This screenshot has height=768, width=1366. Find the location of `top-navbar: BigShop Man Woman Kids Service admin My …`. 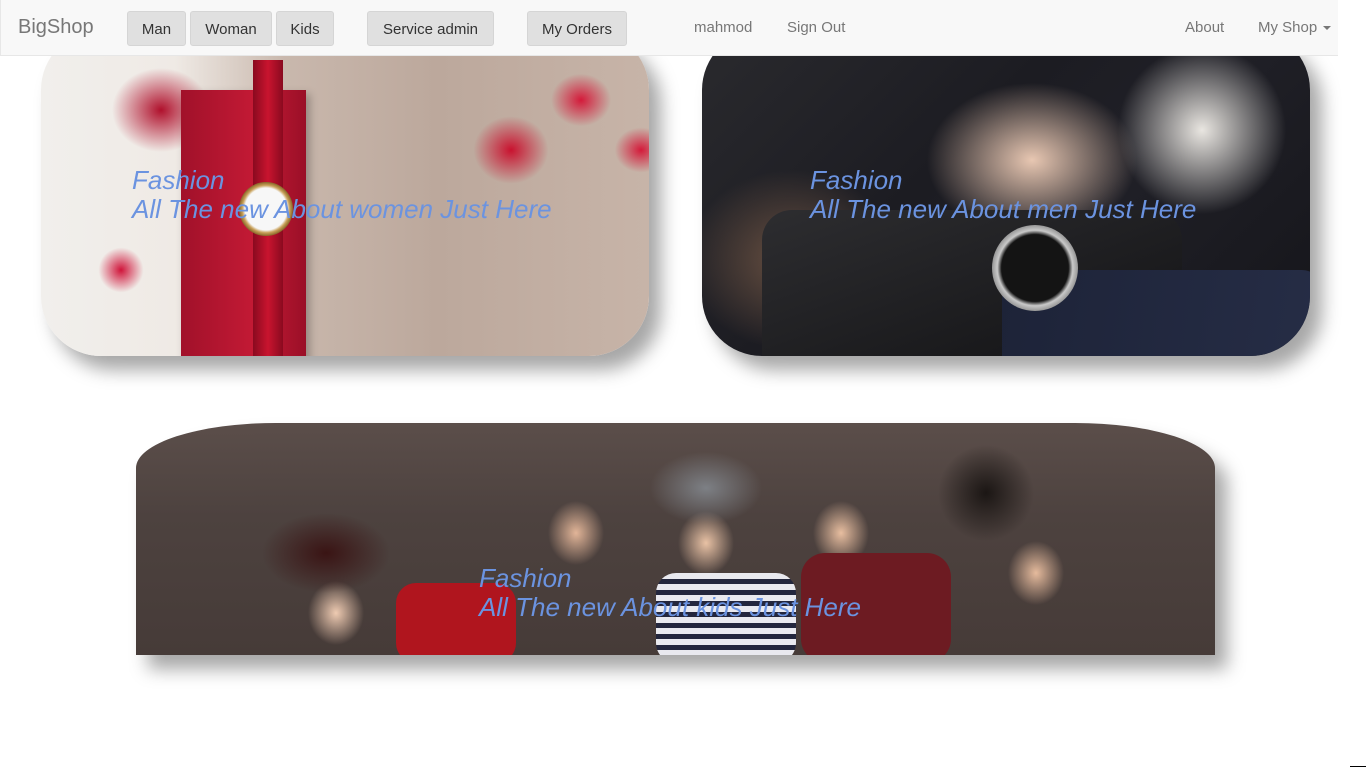

top-navbar: BigShop Man Woman Kids Service admin My … is located at coordinates (669, 28).